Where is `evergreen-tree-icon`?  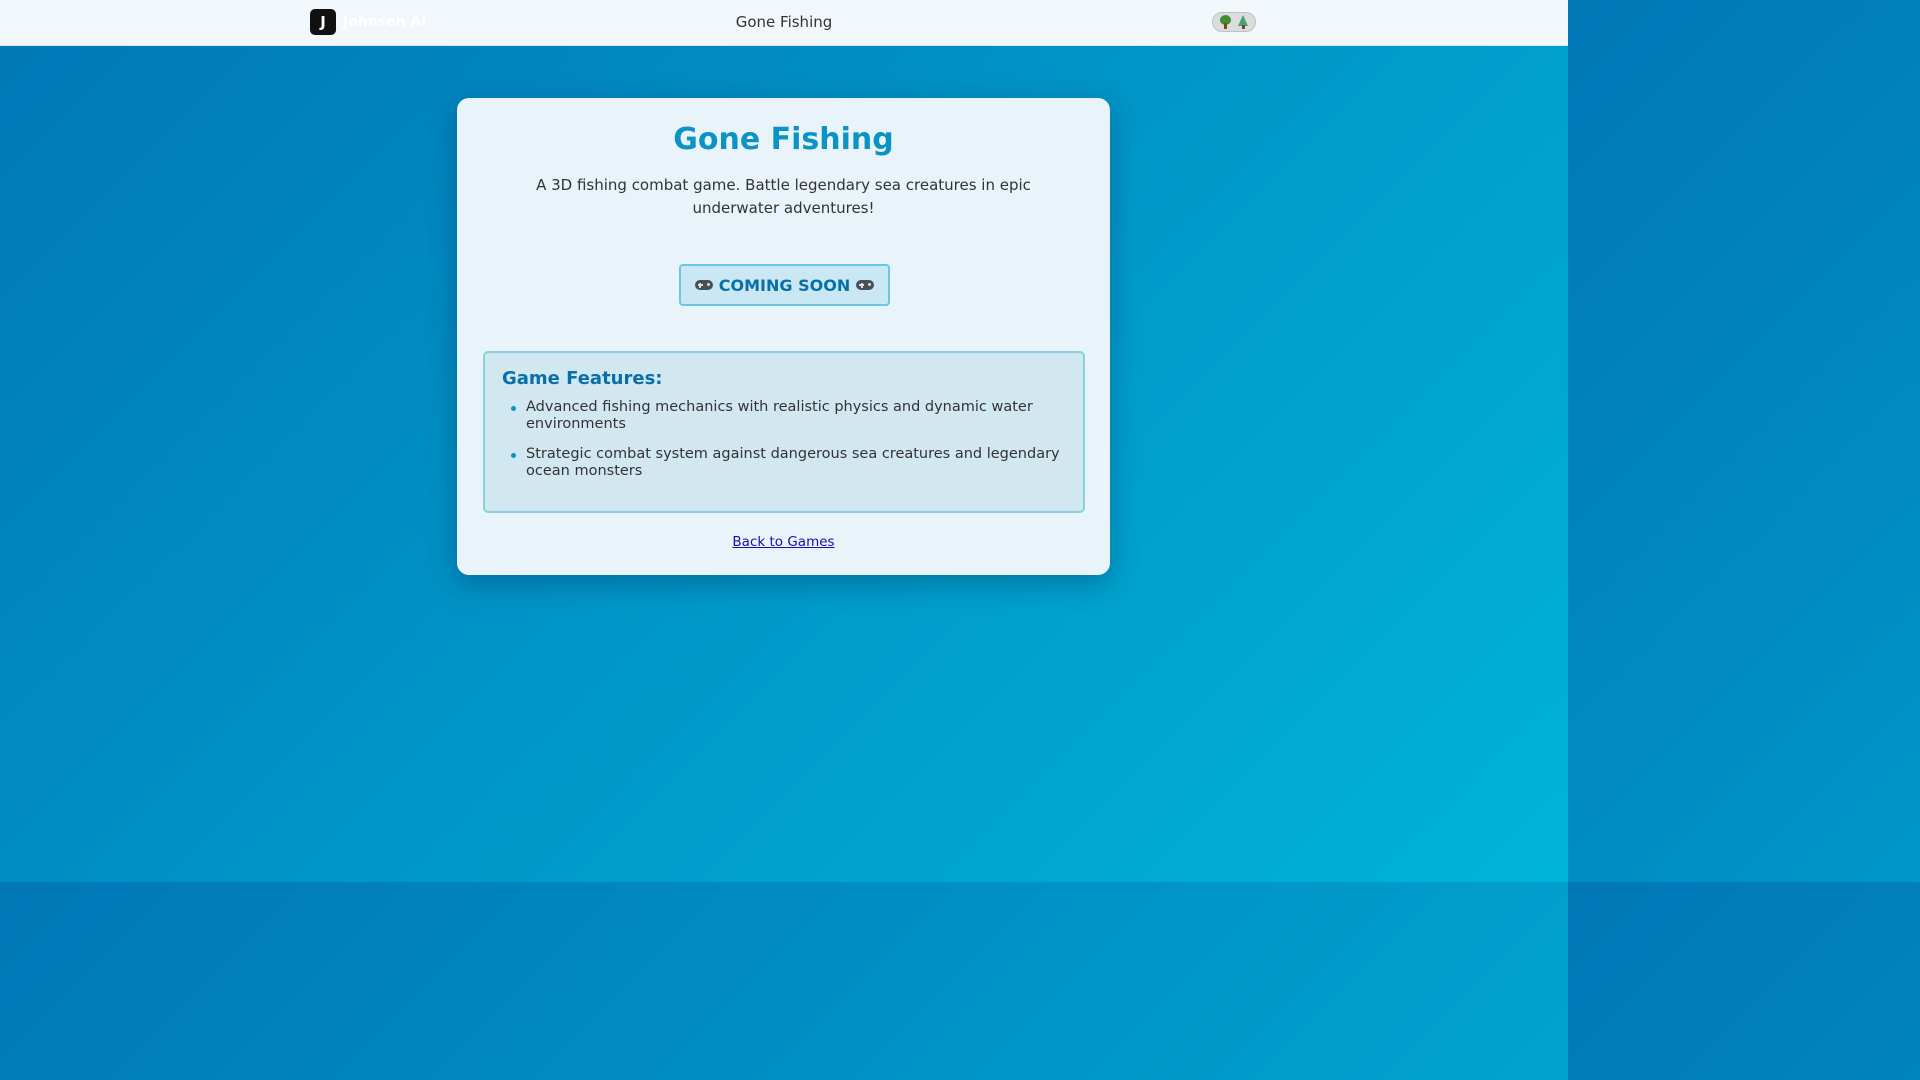 evergreen-tree-icon is located at coordinates (1243, 22).